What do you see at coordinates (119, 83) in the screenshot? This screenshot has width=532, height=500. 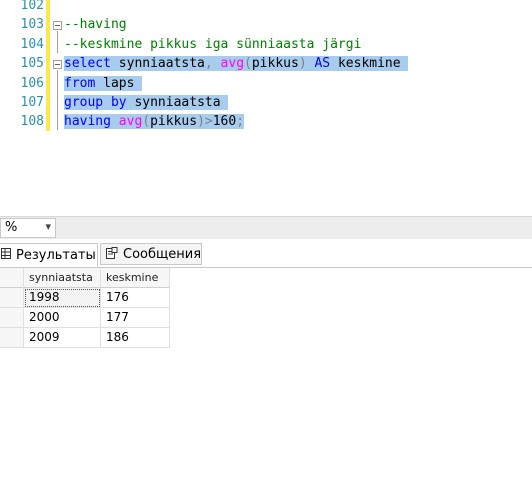 I see `identifier: laps` at bounding box center [119, 83].